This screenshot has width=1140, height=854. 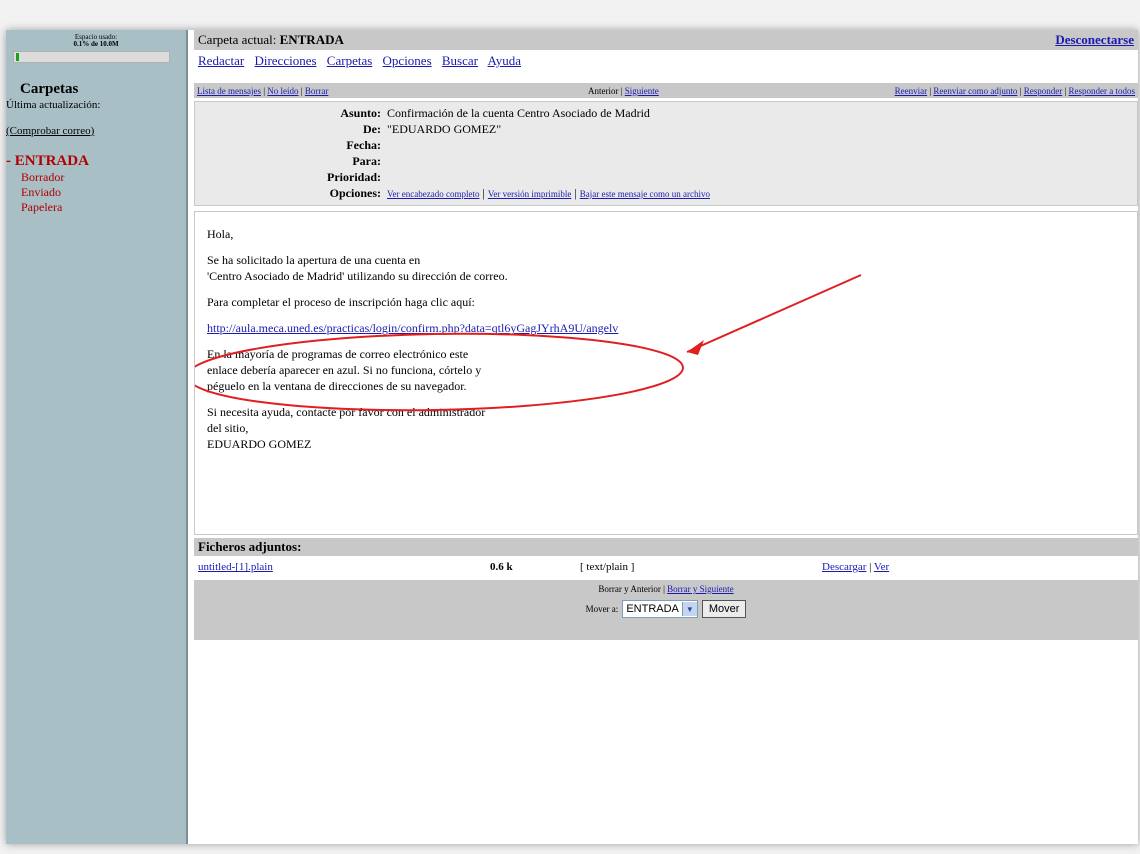 I want to click on attachment-actions: Descargar | Ver, so click(x=856, y=567).